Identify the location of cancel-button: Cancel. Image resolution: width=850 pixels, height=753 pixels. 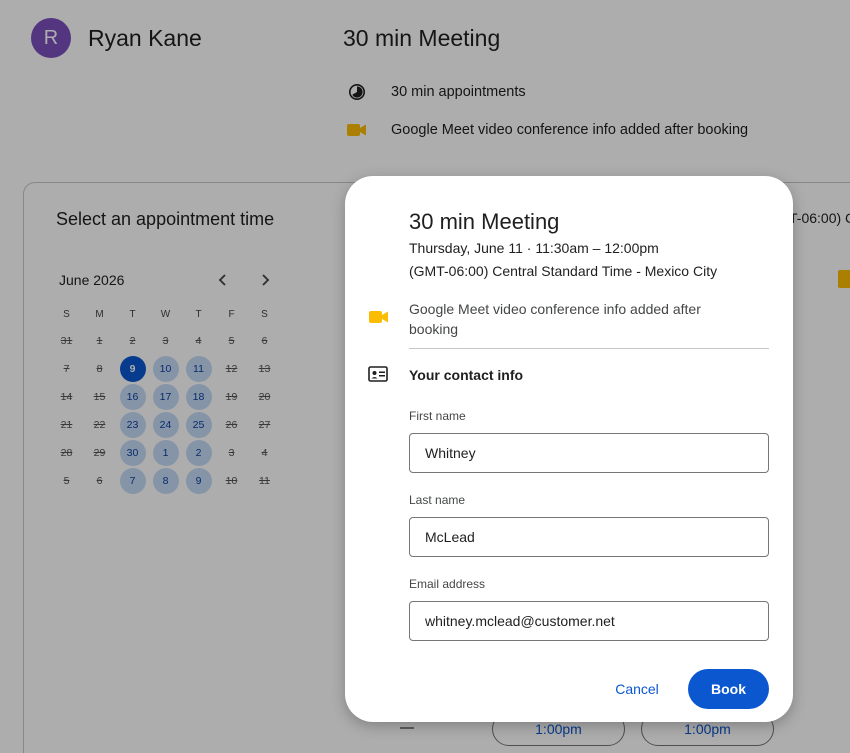
(637, 689).